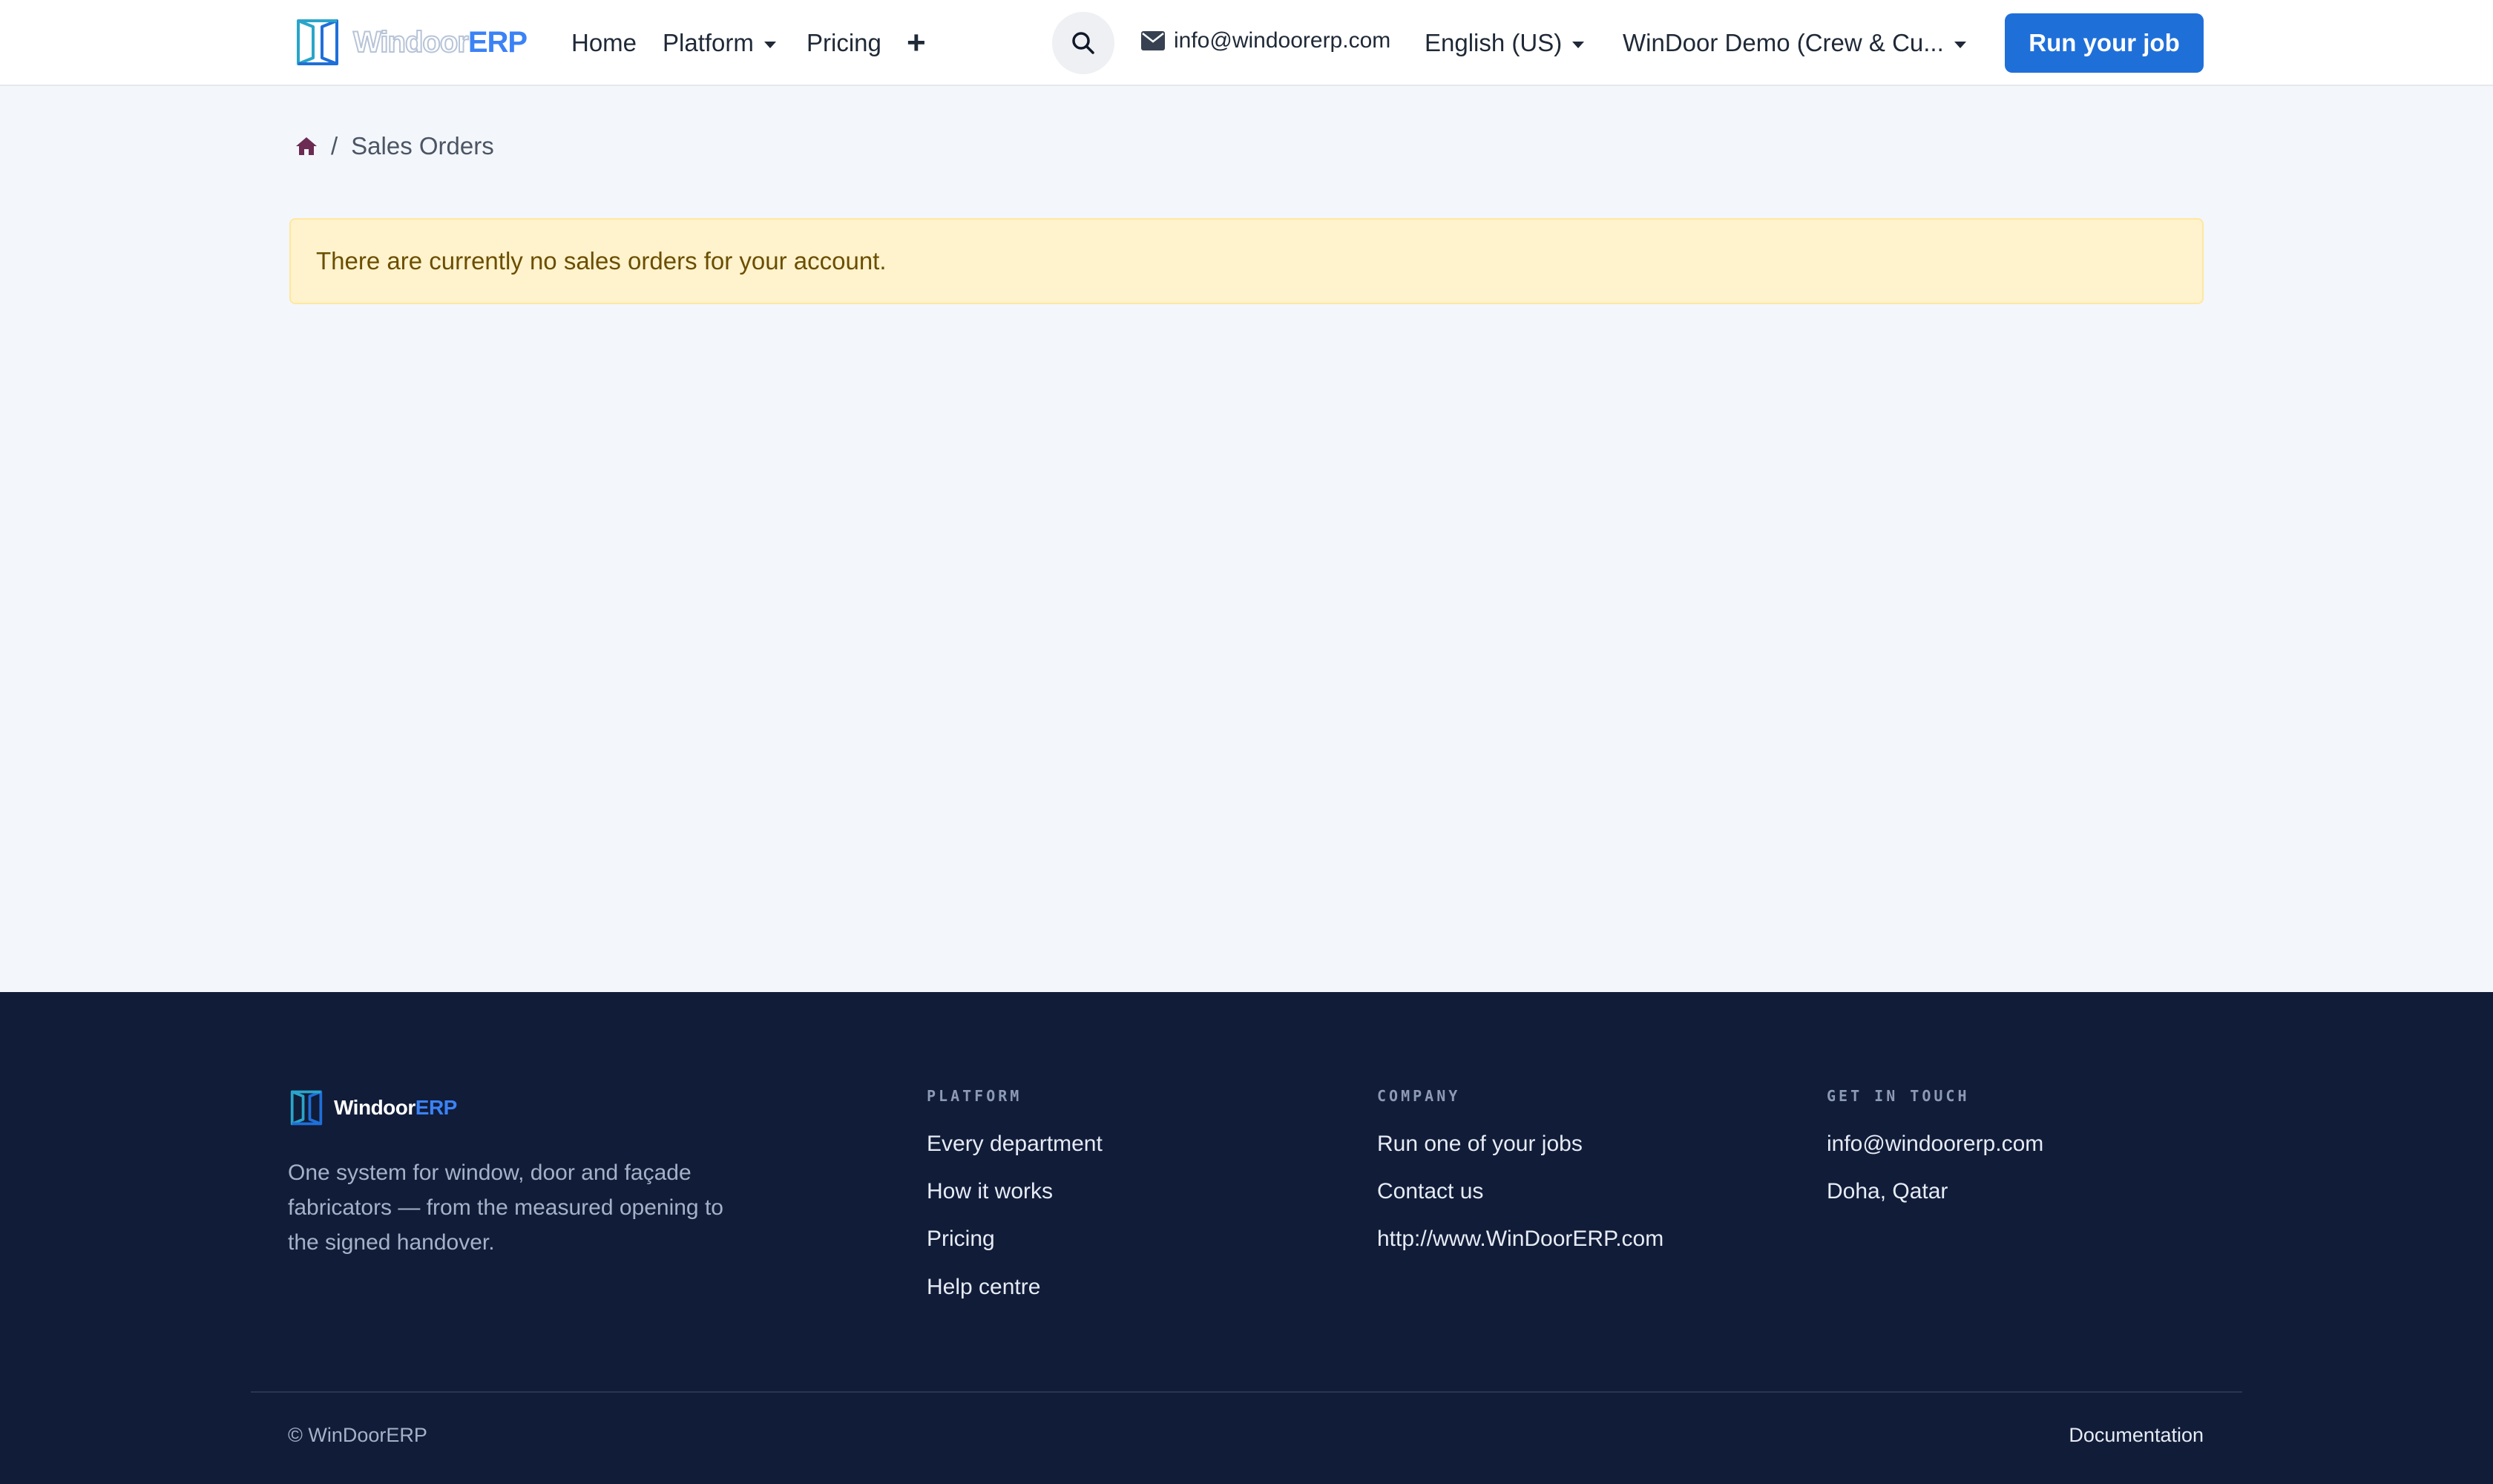  What do you see at coordinates (1015, 1144) in the screenshot?
I see `footer-link-every-department: Every department` at bounding box center [1015, 1144].